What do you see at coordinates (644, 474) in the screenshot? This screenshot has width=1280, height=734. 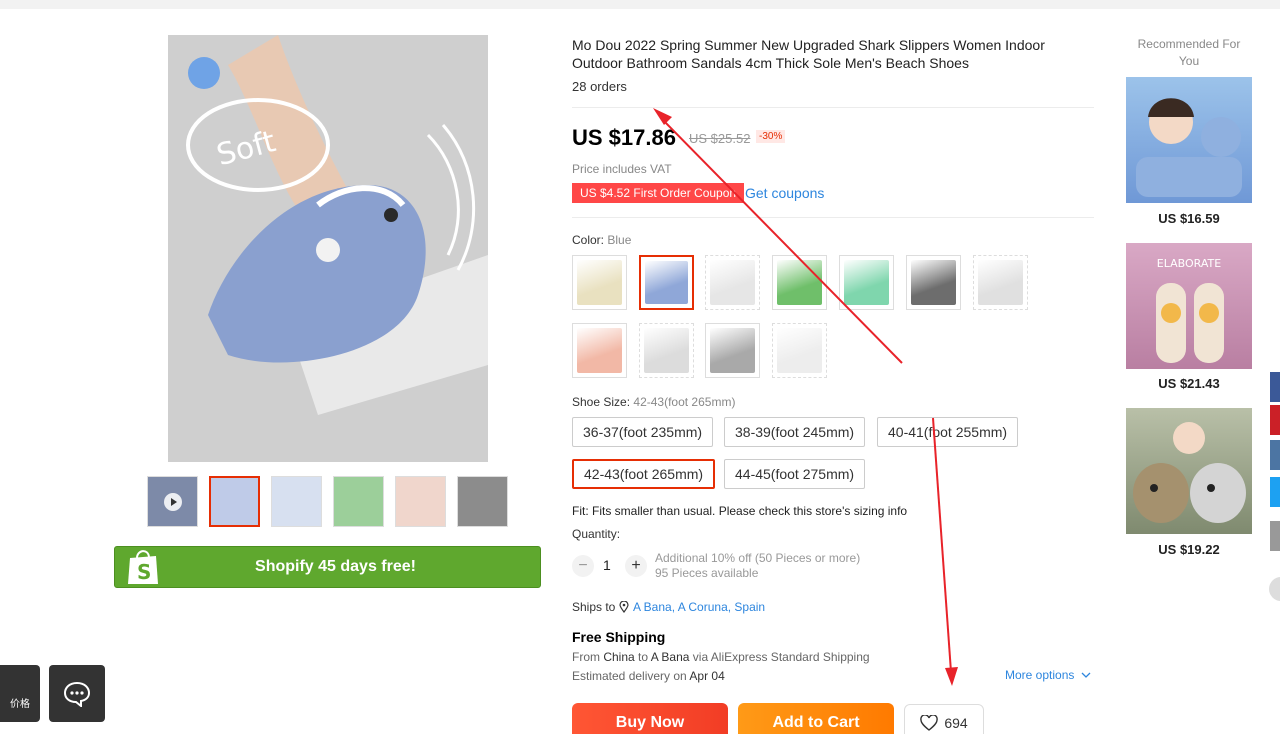 I see `size-option-42-43: 42-43(foot 265mm)` at bounding box center [644, 474].